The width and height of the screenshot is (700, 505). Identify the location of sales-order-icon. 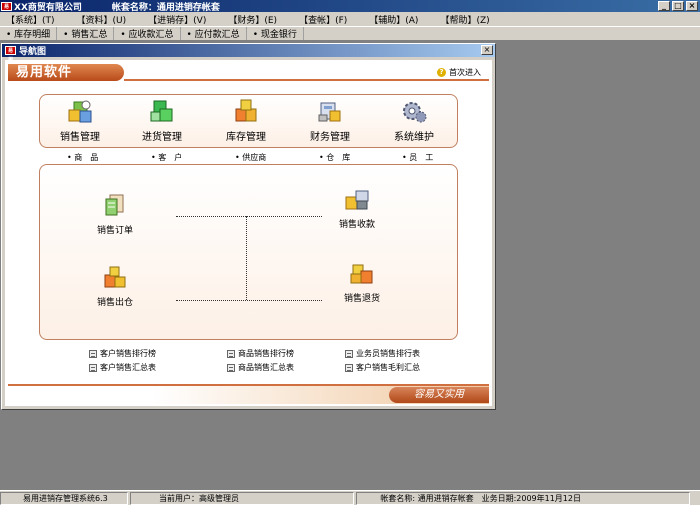
(115, 206).